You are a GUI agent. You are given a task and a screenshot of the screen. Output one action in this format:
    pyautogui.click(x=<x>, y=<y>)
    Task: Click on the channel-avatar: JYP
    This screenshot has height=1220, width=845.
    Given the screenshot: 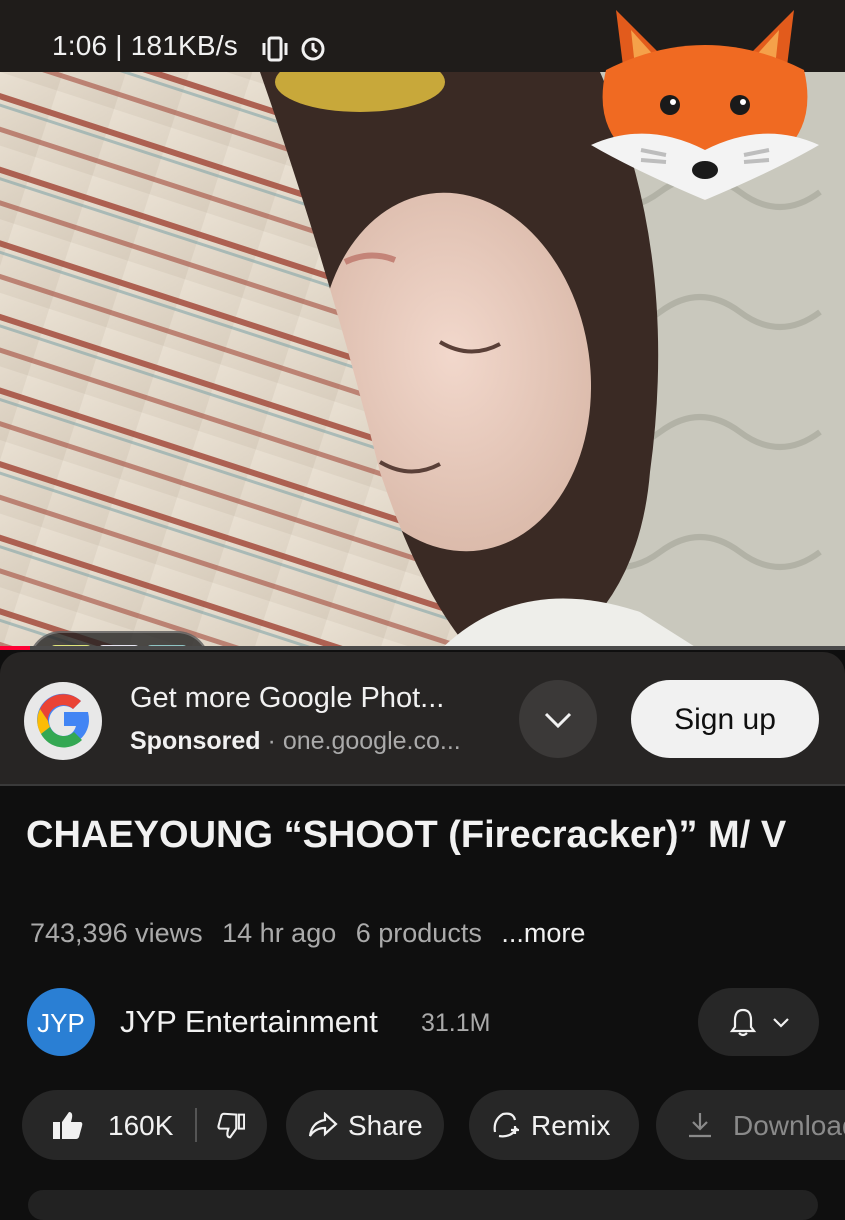 What is the action you would take?
    pyautogui.click(x=61, y=1022)
    